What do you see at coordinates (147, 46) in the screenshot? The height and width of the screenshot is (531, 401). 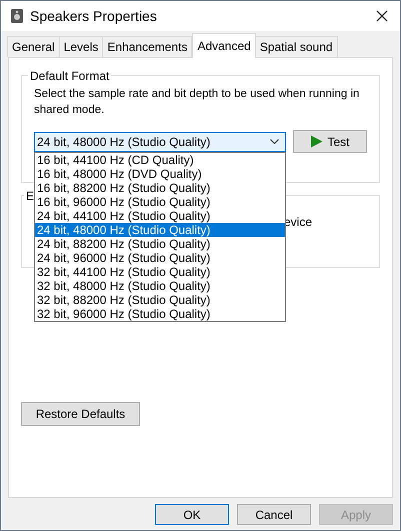 I see `tab: Enhancements` at bounding box center [147, 46].